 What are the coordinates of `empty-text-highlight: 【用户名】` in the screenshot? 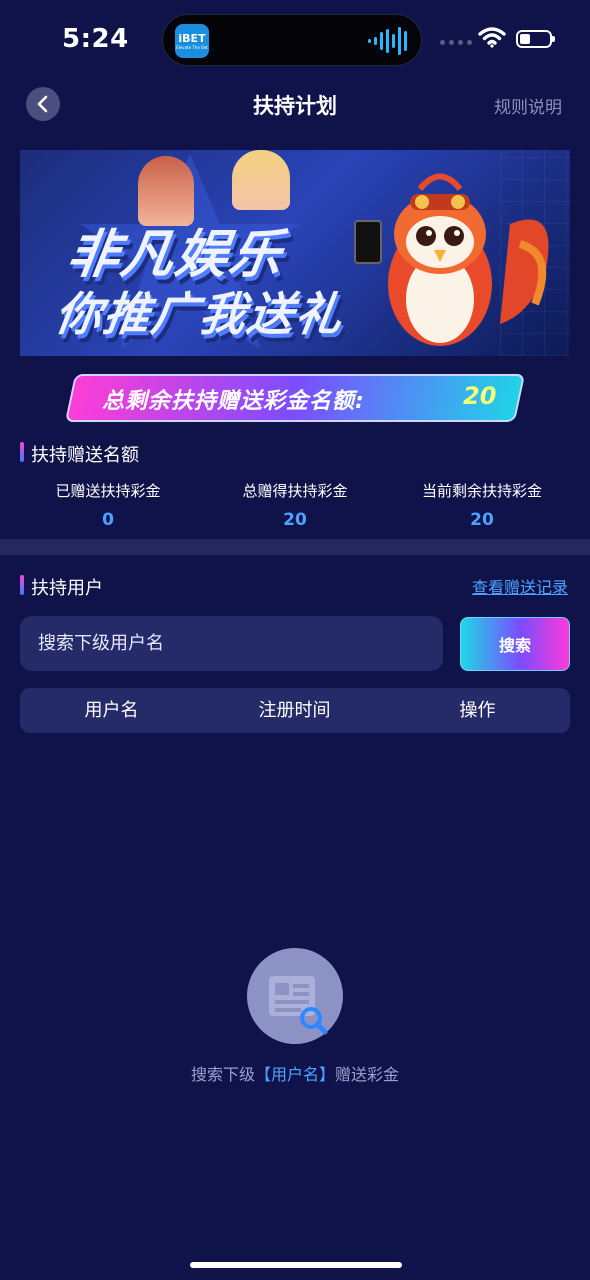 It's located at (294, 1074).